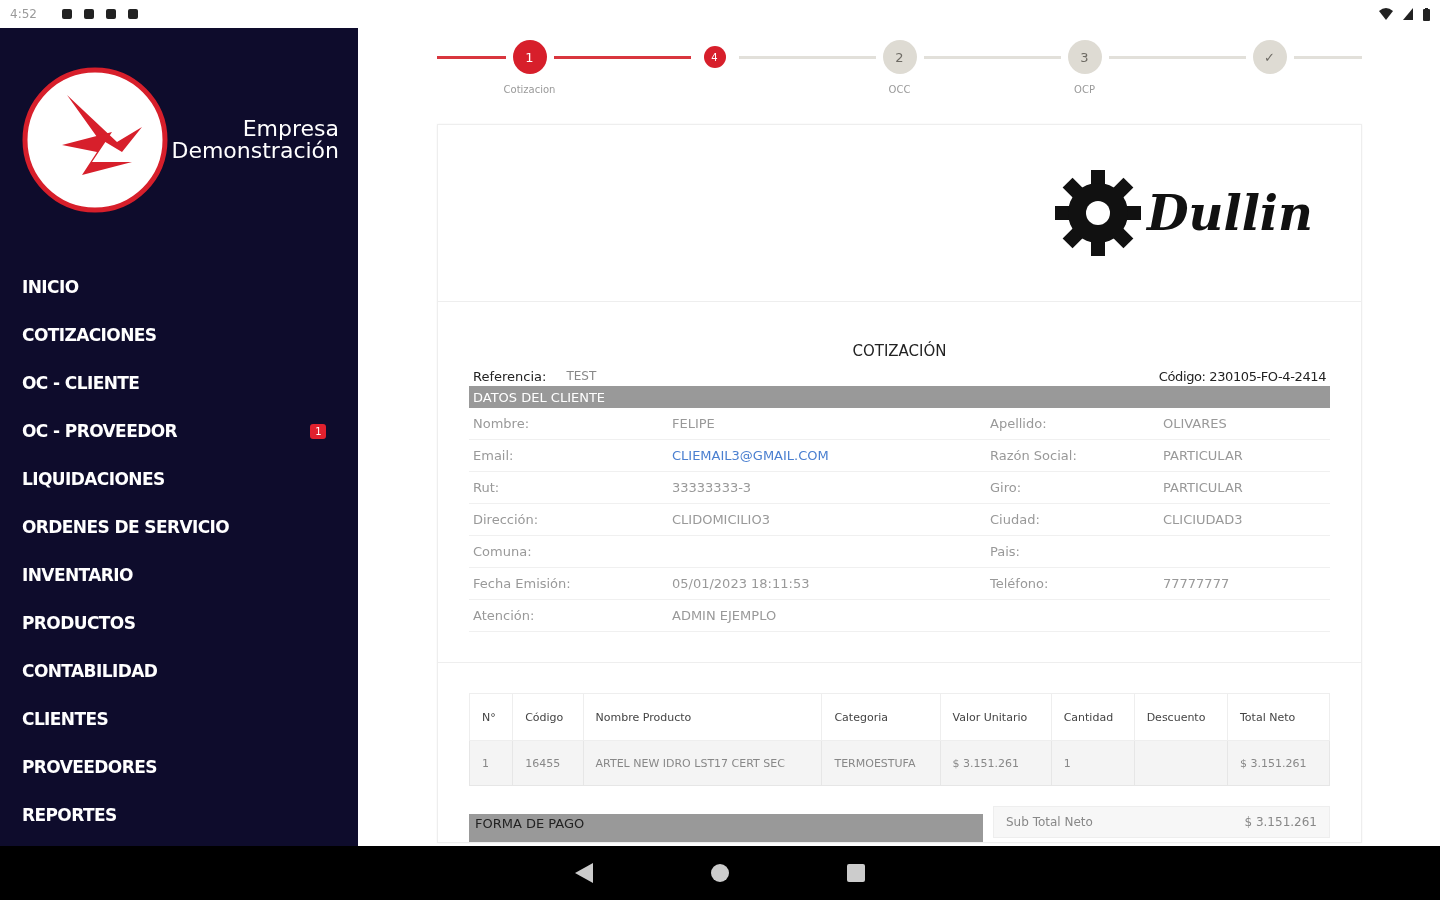  I want to click on menu-label: CLIENTES, so click(65, 719).